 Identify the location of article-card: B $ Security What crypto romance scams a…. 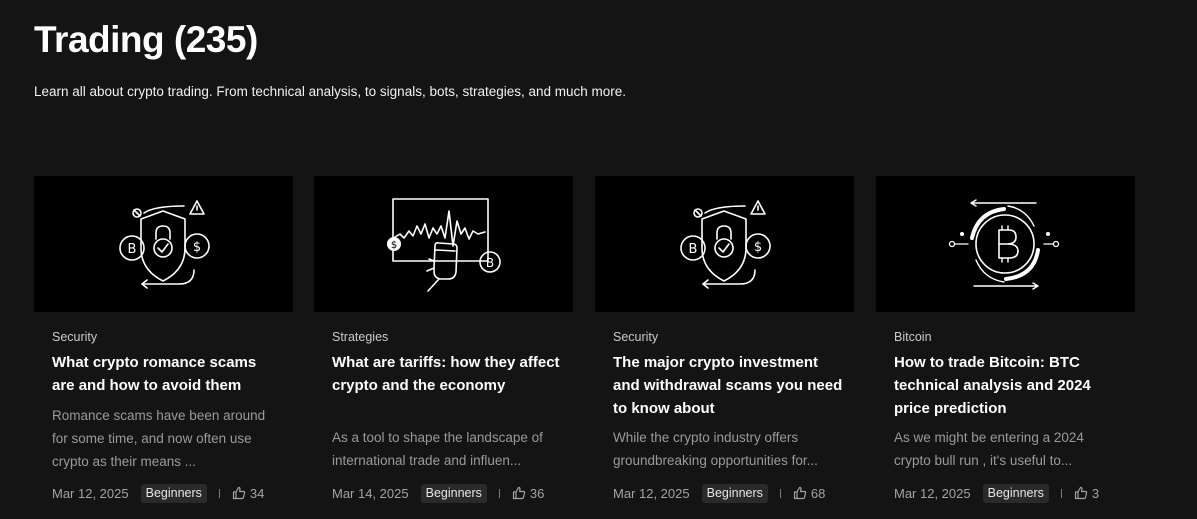
(163, 347).